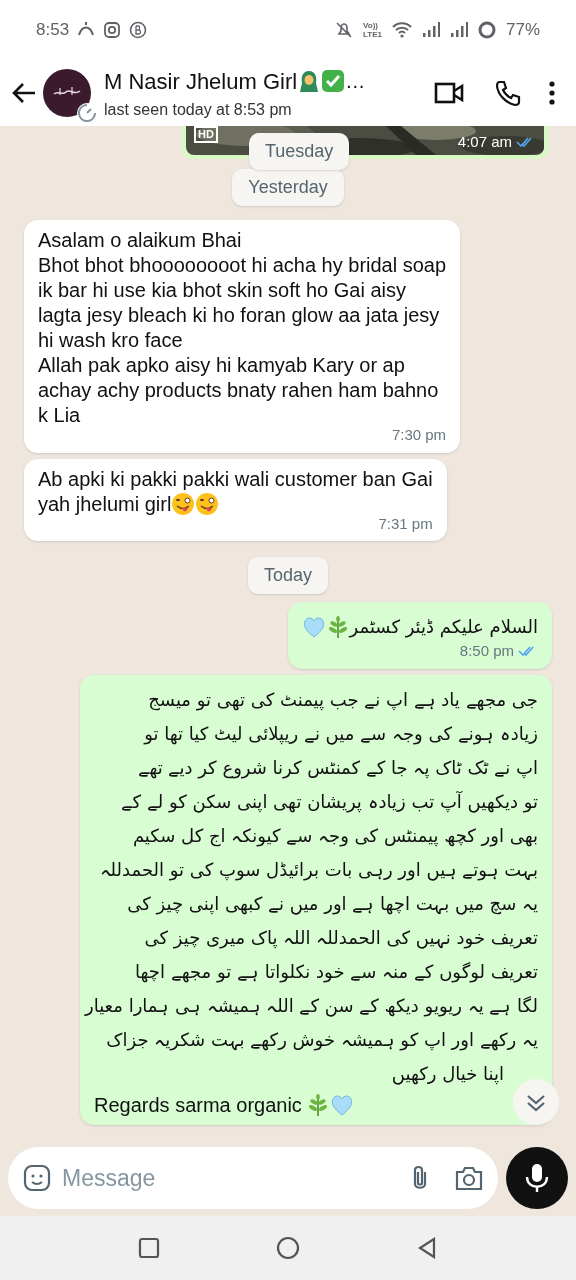 This screenshot has width=576, height=1280. Describe the element at coordinates (299, 151) in the screenshot. I see `date-pill: Tuesday` at that location.